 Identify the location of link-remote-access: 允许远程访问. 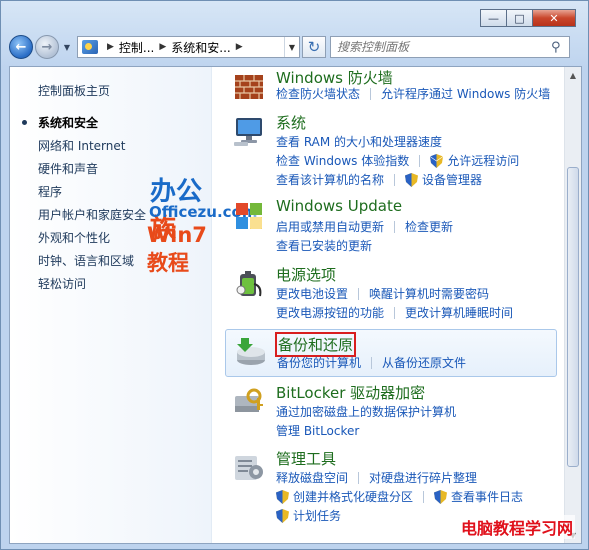
(483, 160).